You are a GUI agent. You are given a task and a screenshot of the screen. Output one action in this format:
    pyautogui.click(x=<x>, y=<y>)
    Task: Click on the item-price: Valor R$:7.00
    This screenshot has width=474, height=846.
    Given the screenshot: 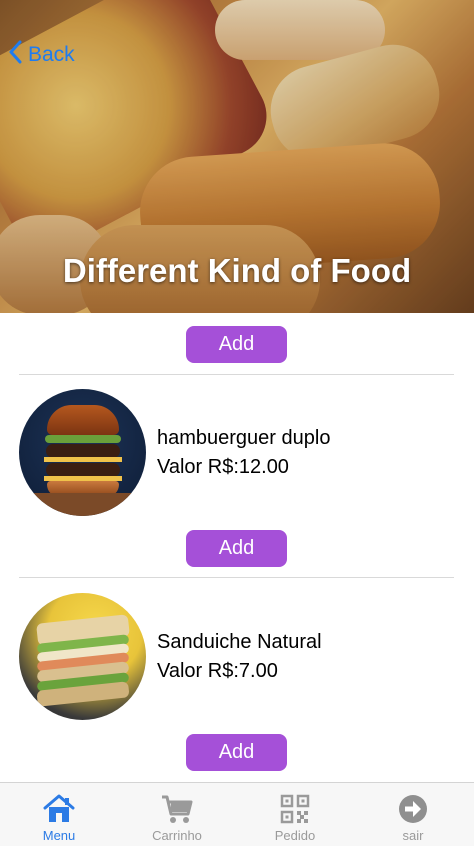 What is the action you would take?
    pyautogui.click(x=217, y=671)
    